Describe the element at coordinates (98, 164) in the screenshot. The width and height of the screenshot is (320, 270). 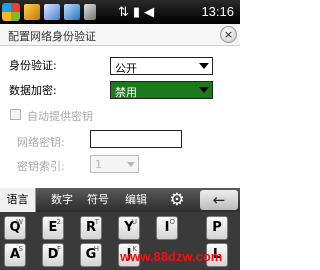
I see `key-index-value: 1` at that location.